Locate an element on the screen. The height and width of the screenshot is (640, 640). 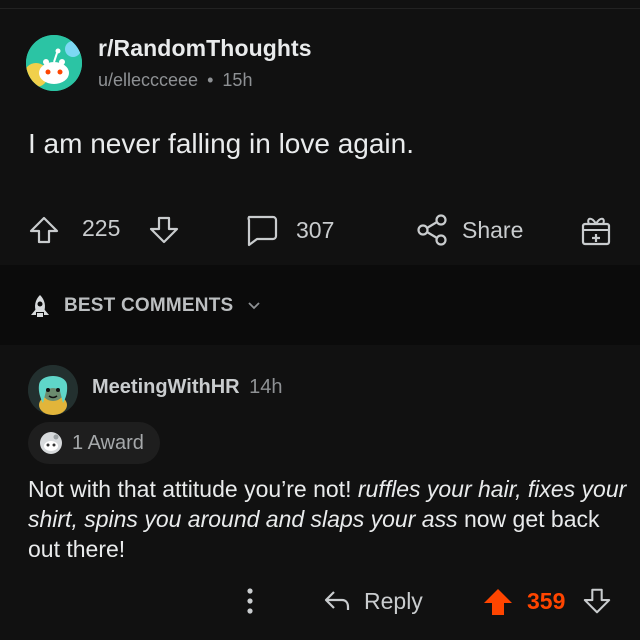
user-avatar-icon is located at coordinates (53, 390).